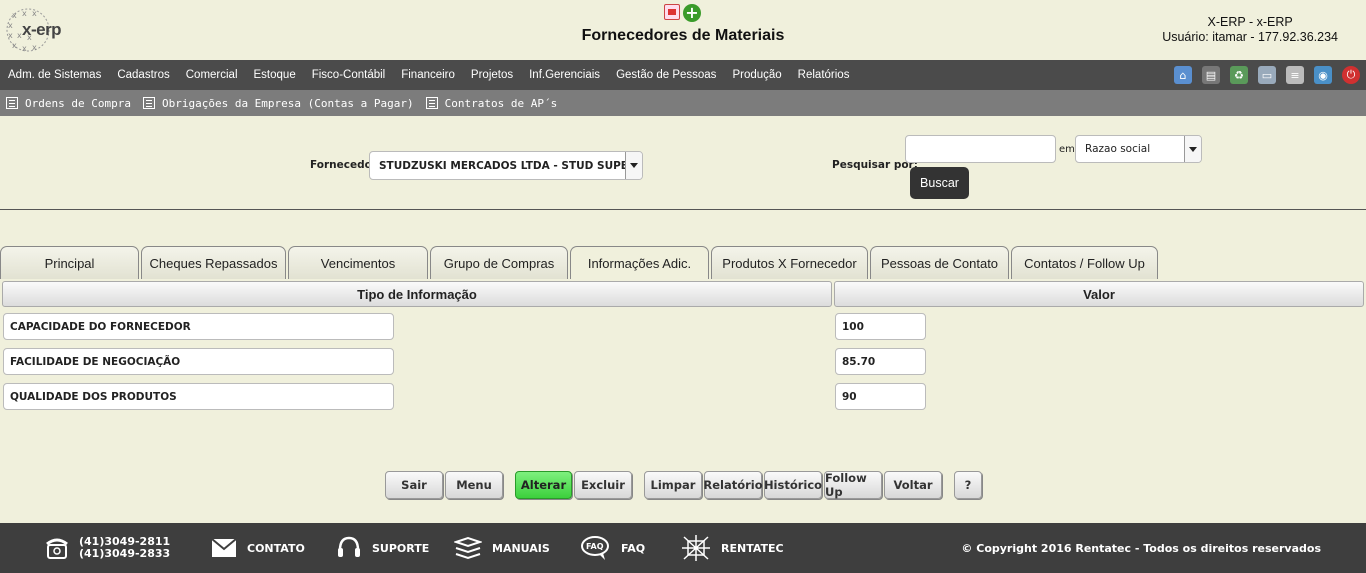 The width and height of the screenshot is (1366, 573). What do you see at coordinates (258, 548) in the screenshot?
I see `footer-contato: CONTATO` at bounding box center [258, 548].